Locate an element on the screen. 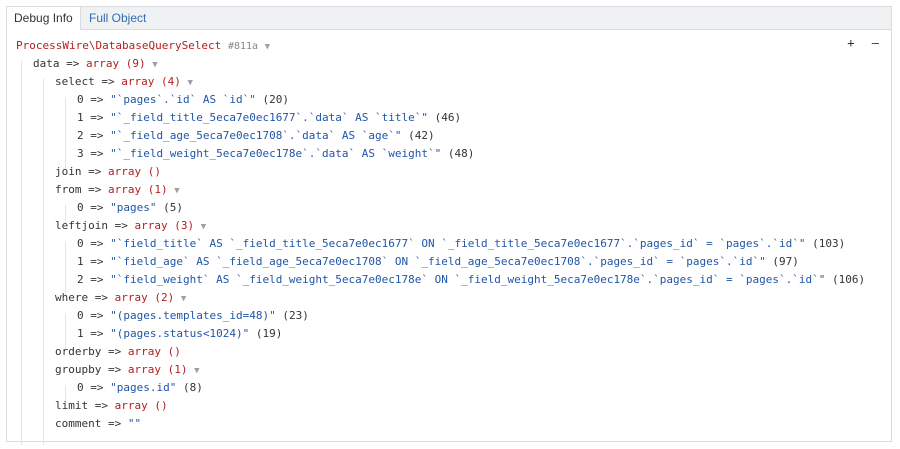 This screenshot has width=900, height=449. dump-row-item: 0 => "pages" (5) is located at coordinates (130, 208).